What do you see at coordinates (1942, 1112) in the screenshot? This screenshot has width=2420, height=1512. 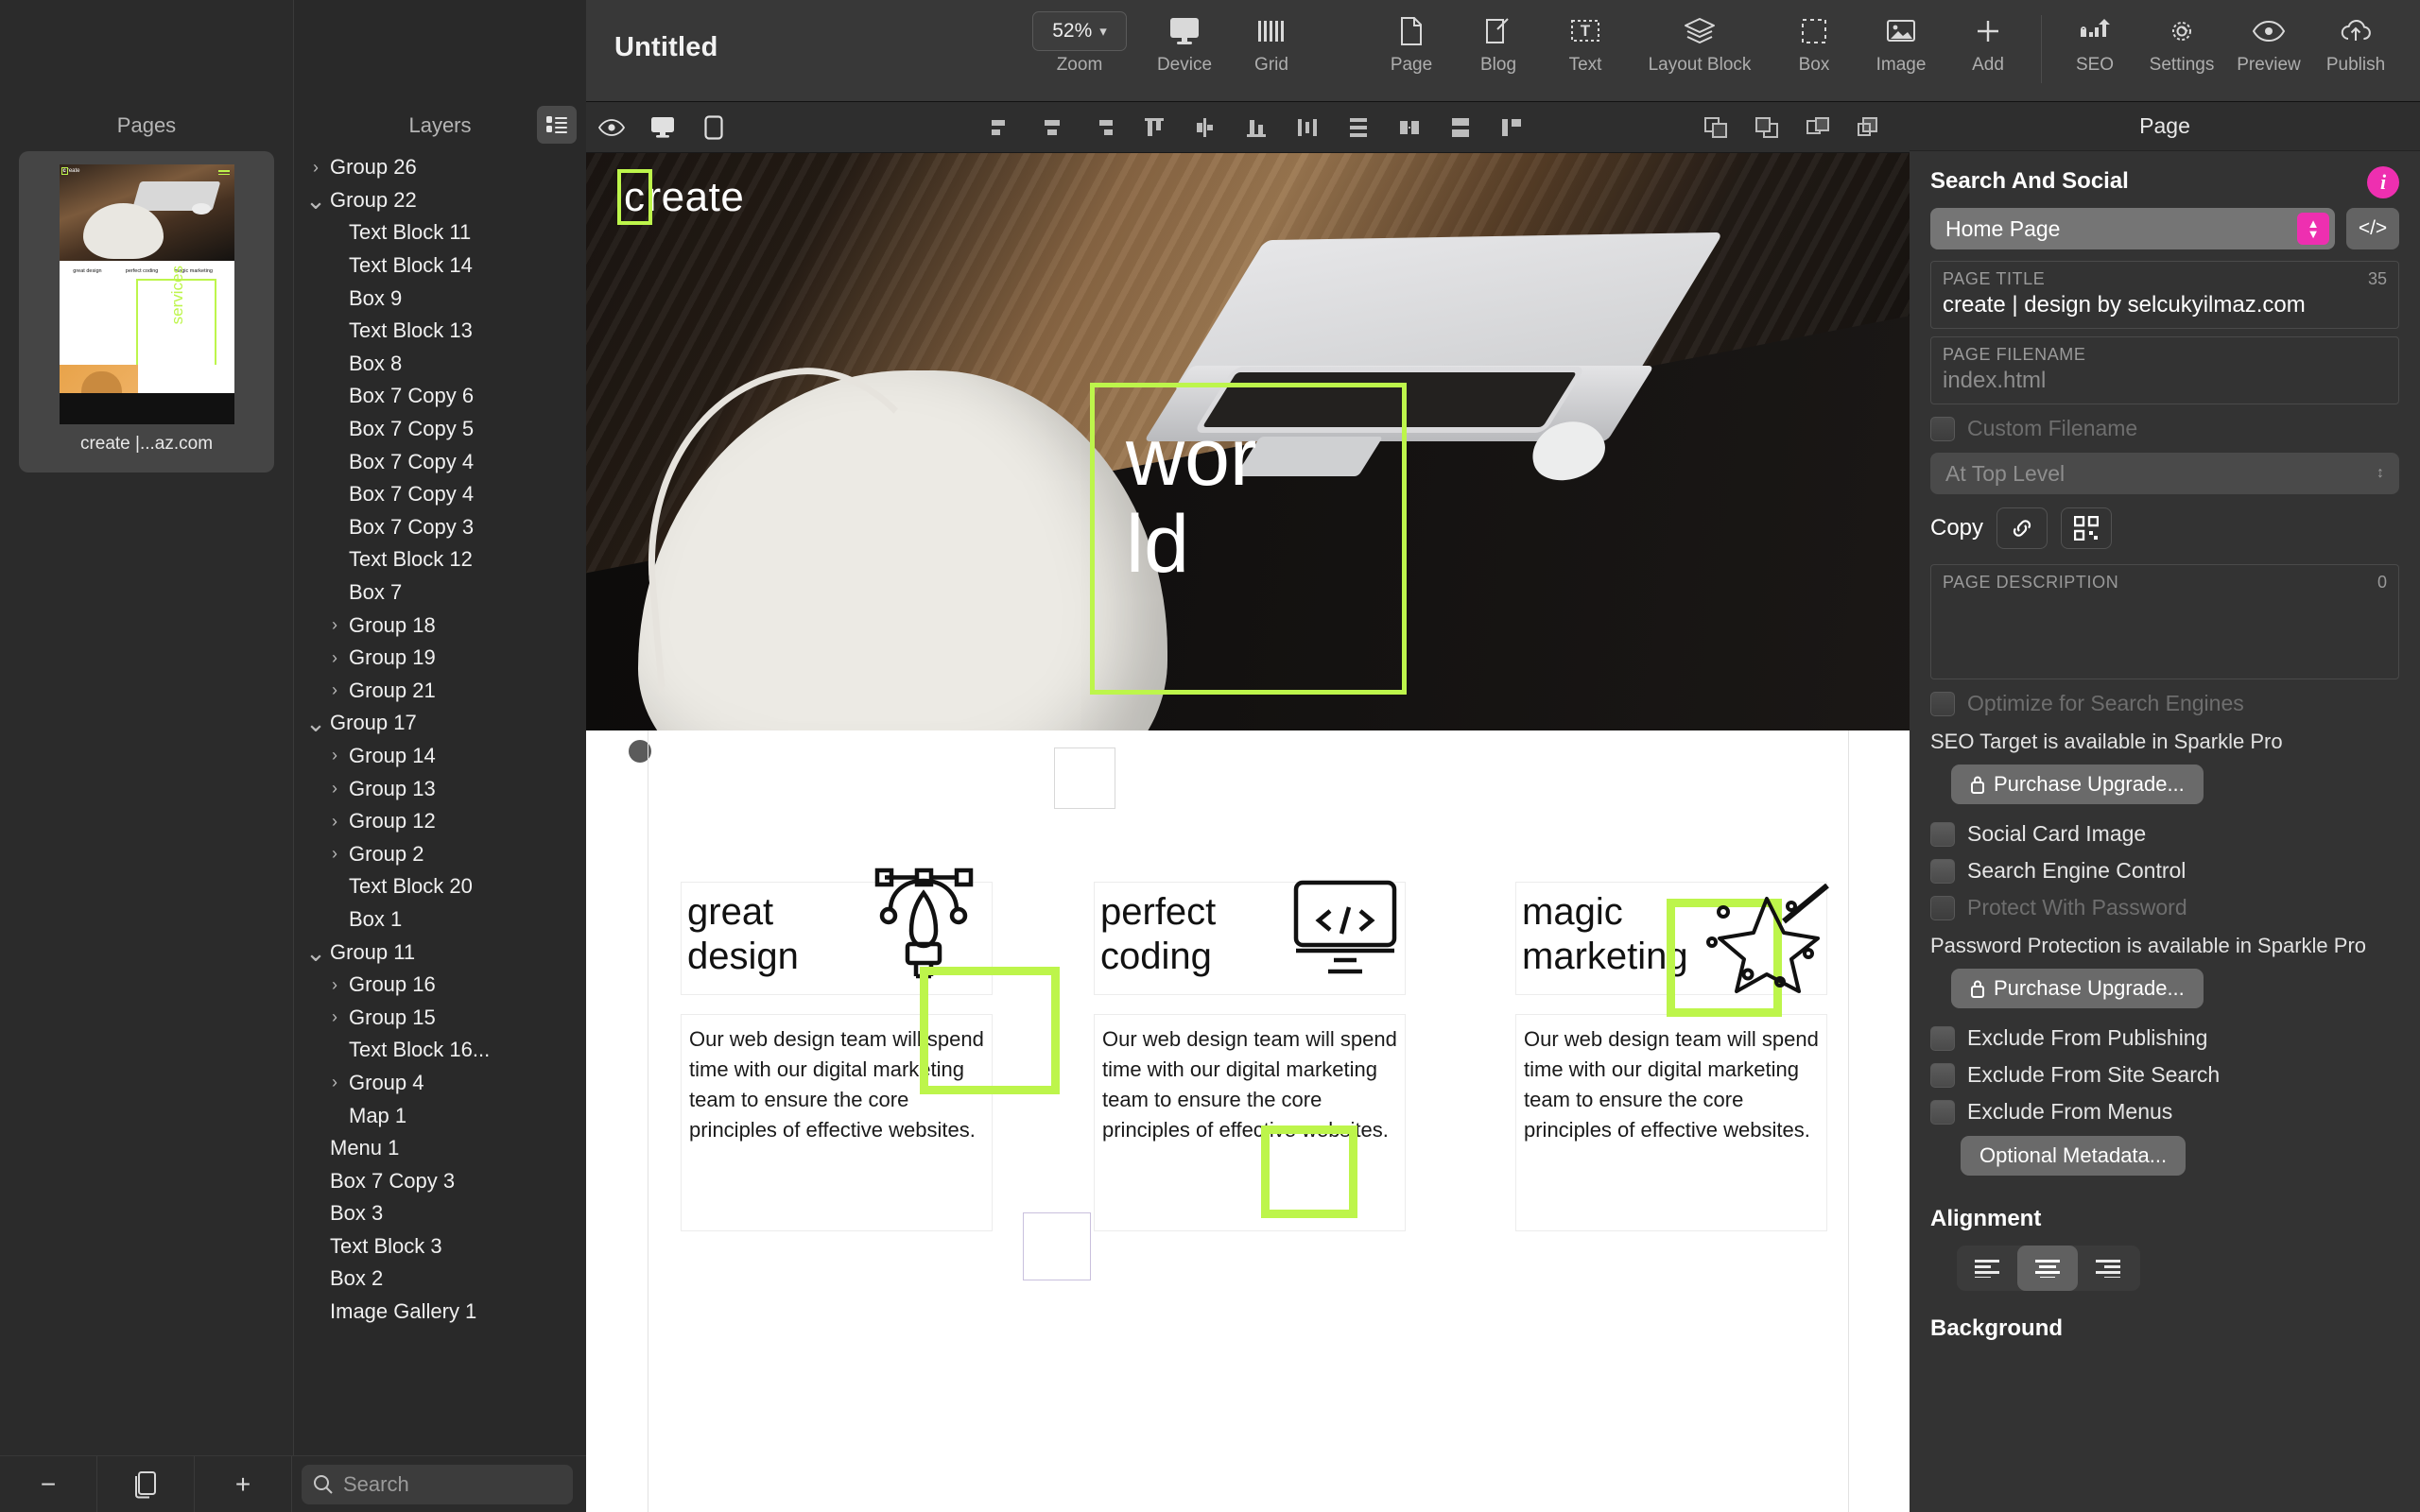 I see `exclude-menus-checkbox` at bounding box center [1942, 1112].